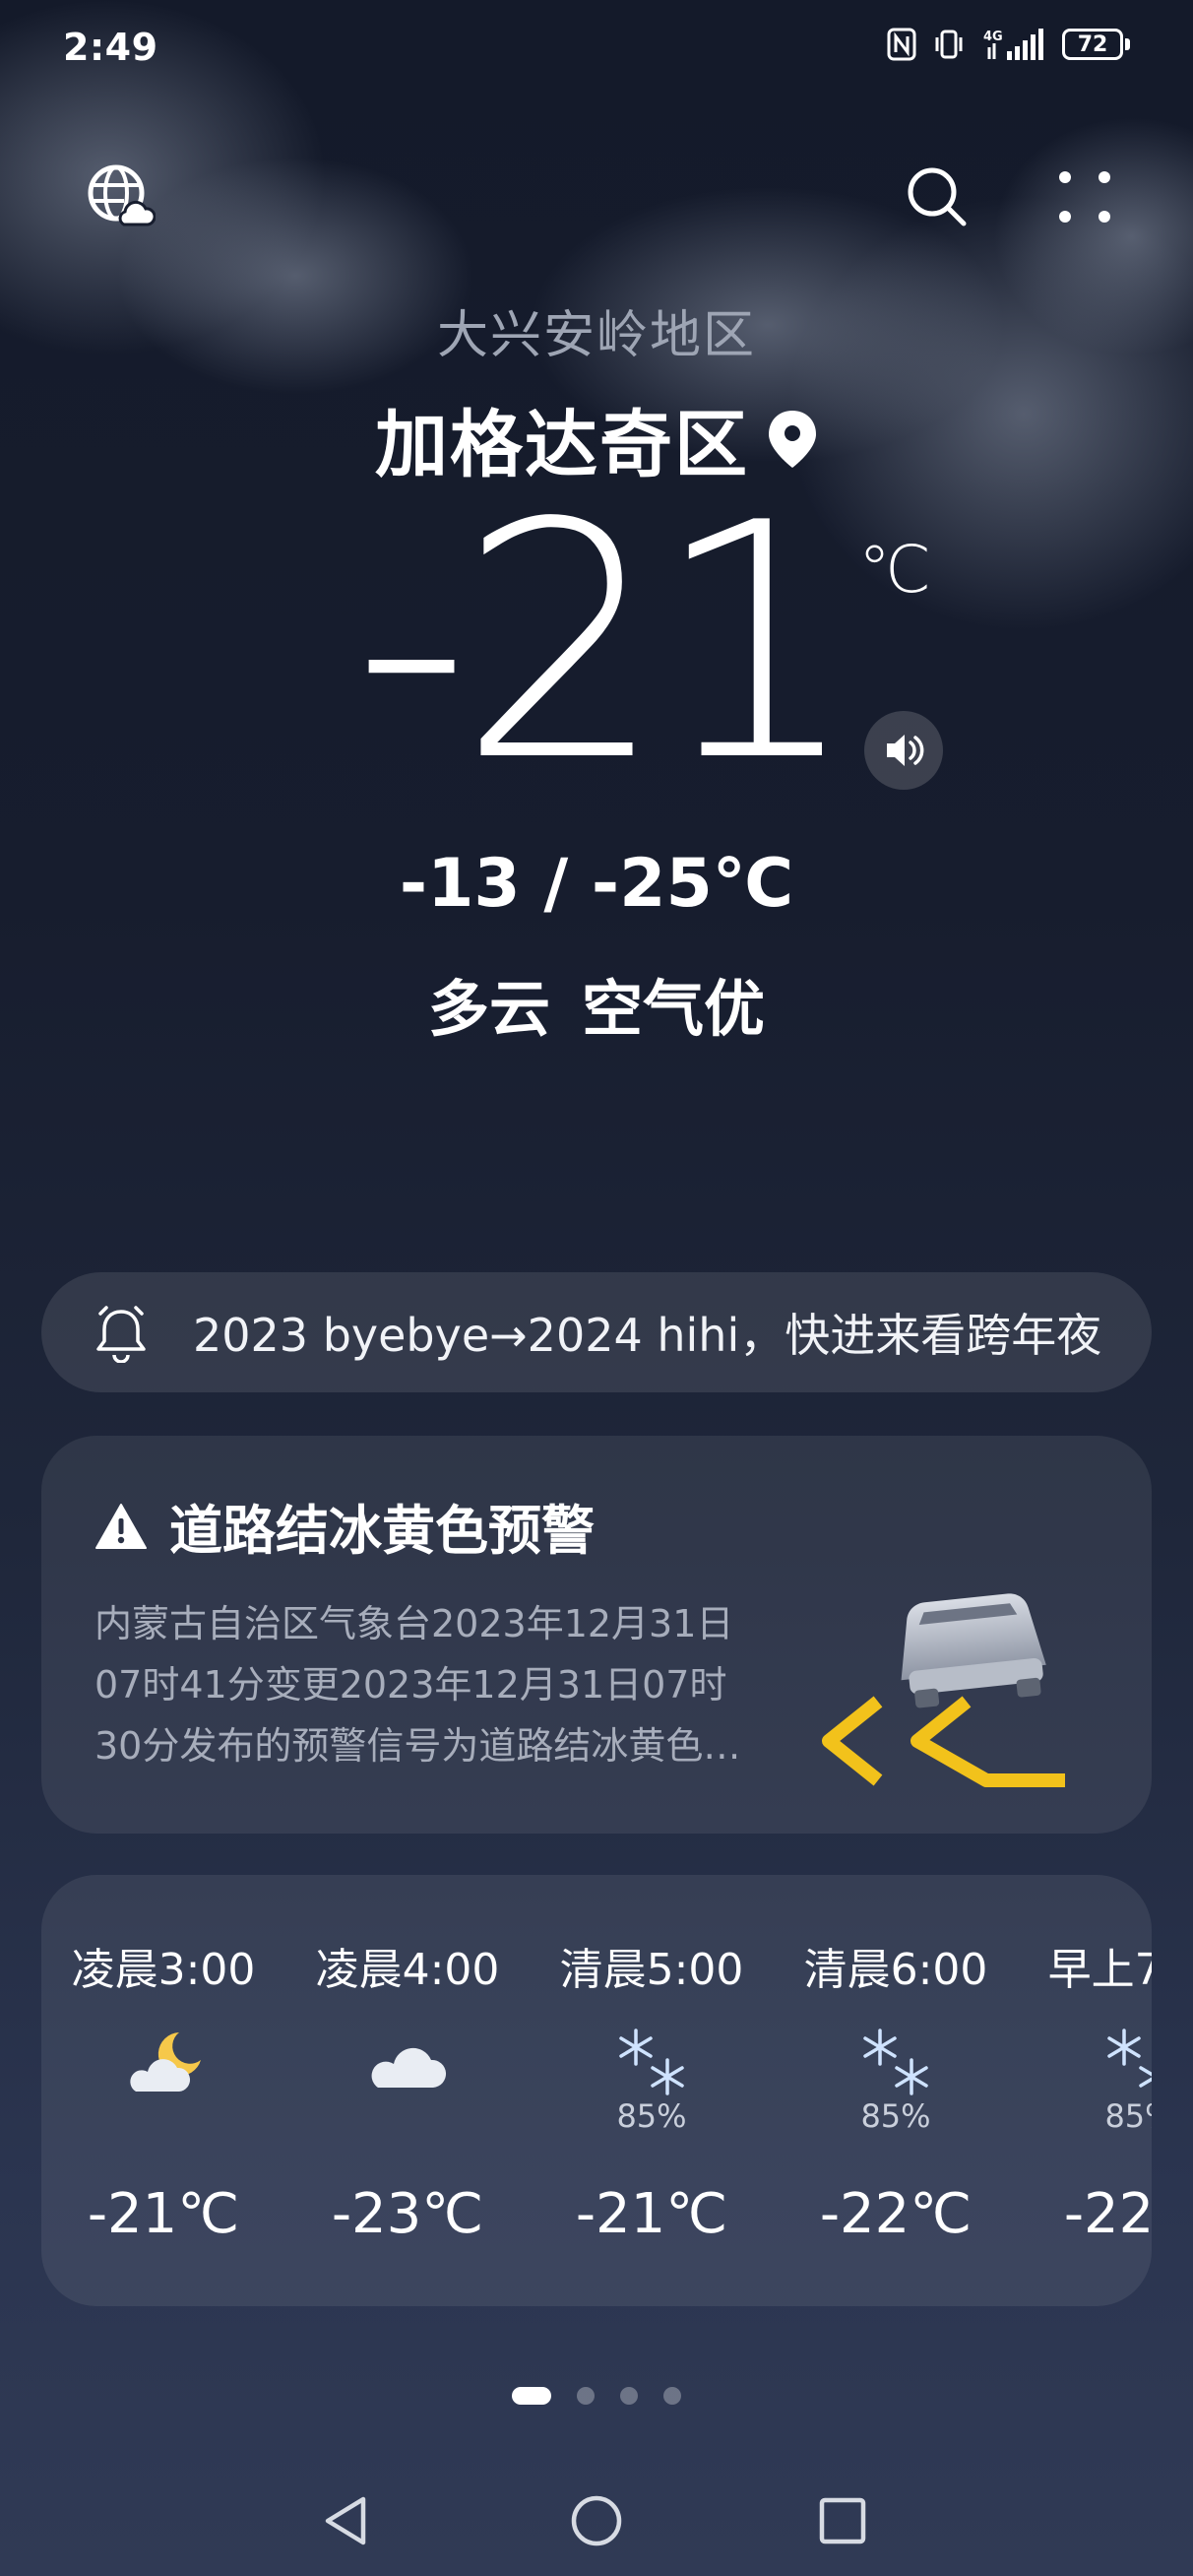 Image resolution: width=1193 pixels, height=2576 pixels. Describe the element at coordinates (901, 44) in the screenshot. I see `nfc-icon` at that location.